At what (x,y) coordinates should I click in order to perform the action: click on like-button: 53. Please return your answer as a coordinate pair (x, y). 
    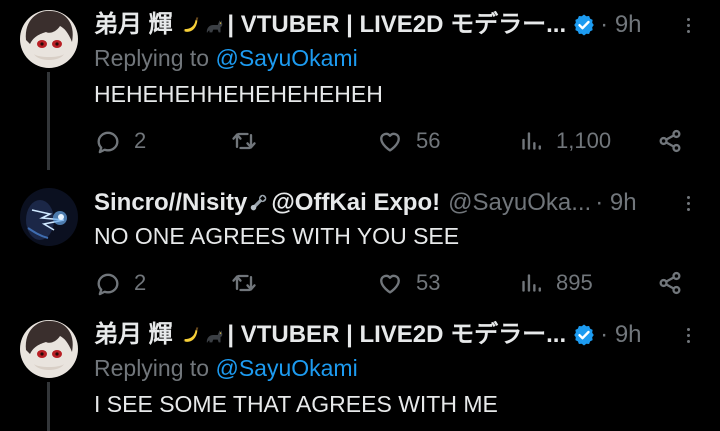
    Looking at the image, I should click on (408, 283).